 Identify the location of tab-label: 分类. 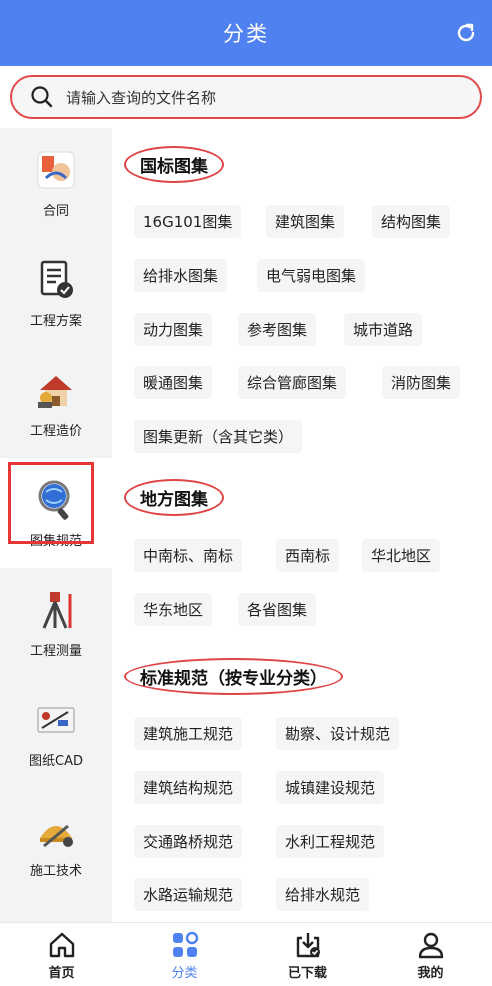
(184, 973).